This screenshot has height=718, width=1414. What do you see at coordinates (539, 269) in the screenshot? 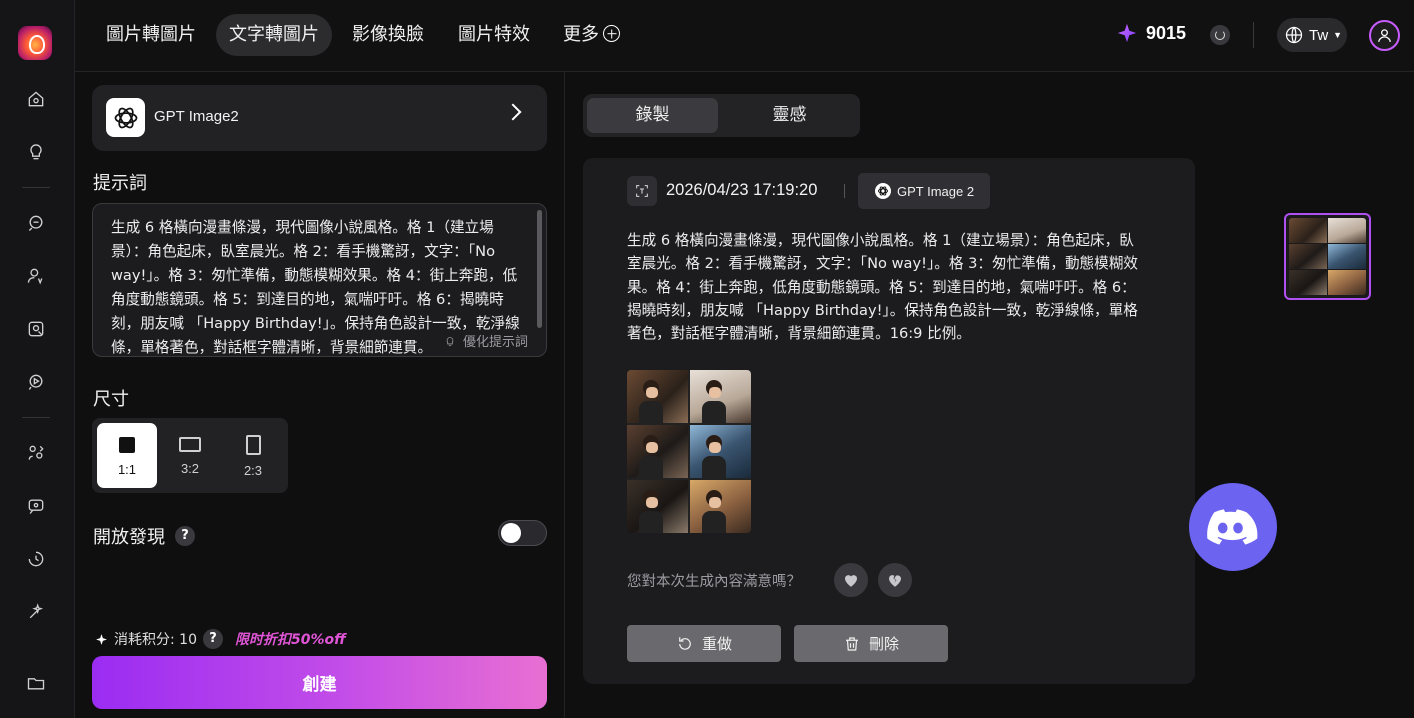
I see `prompt-scrollbar` at bounding box center [539, 269].